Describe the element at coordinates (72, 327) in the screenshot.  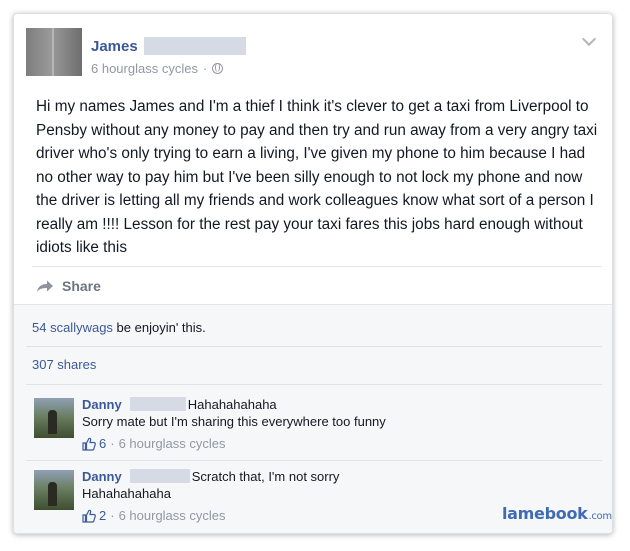
I see `likes-link: 54 scallywags` at that location.